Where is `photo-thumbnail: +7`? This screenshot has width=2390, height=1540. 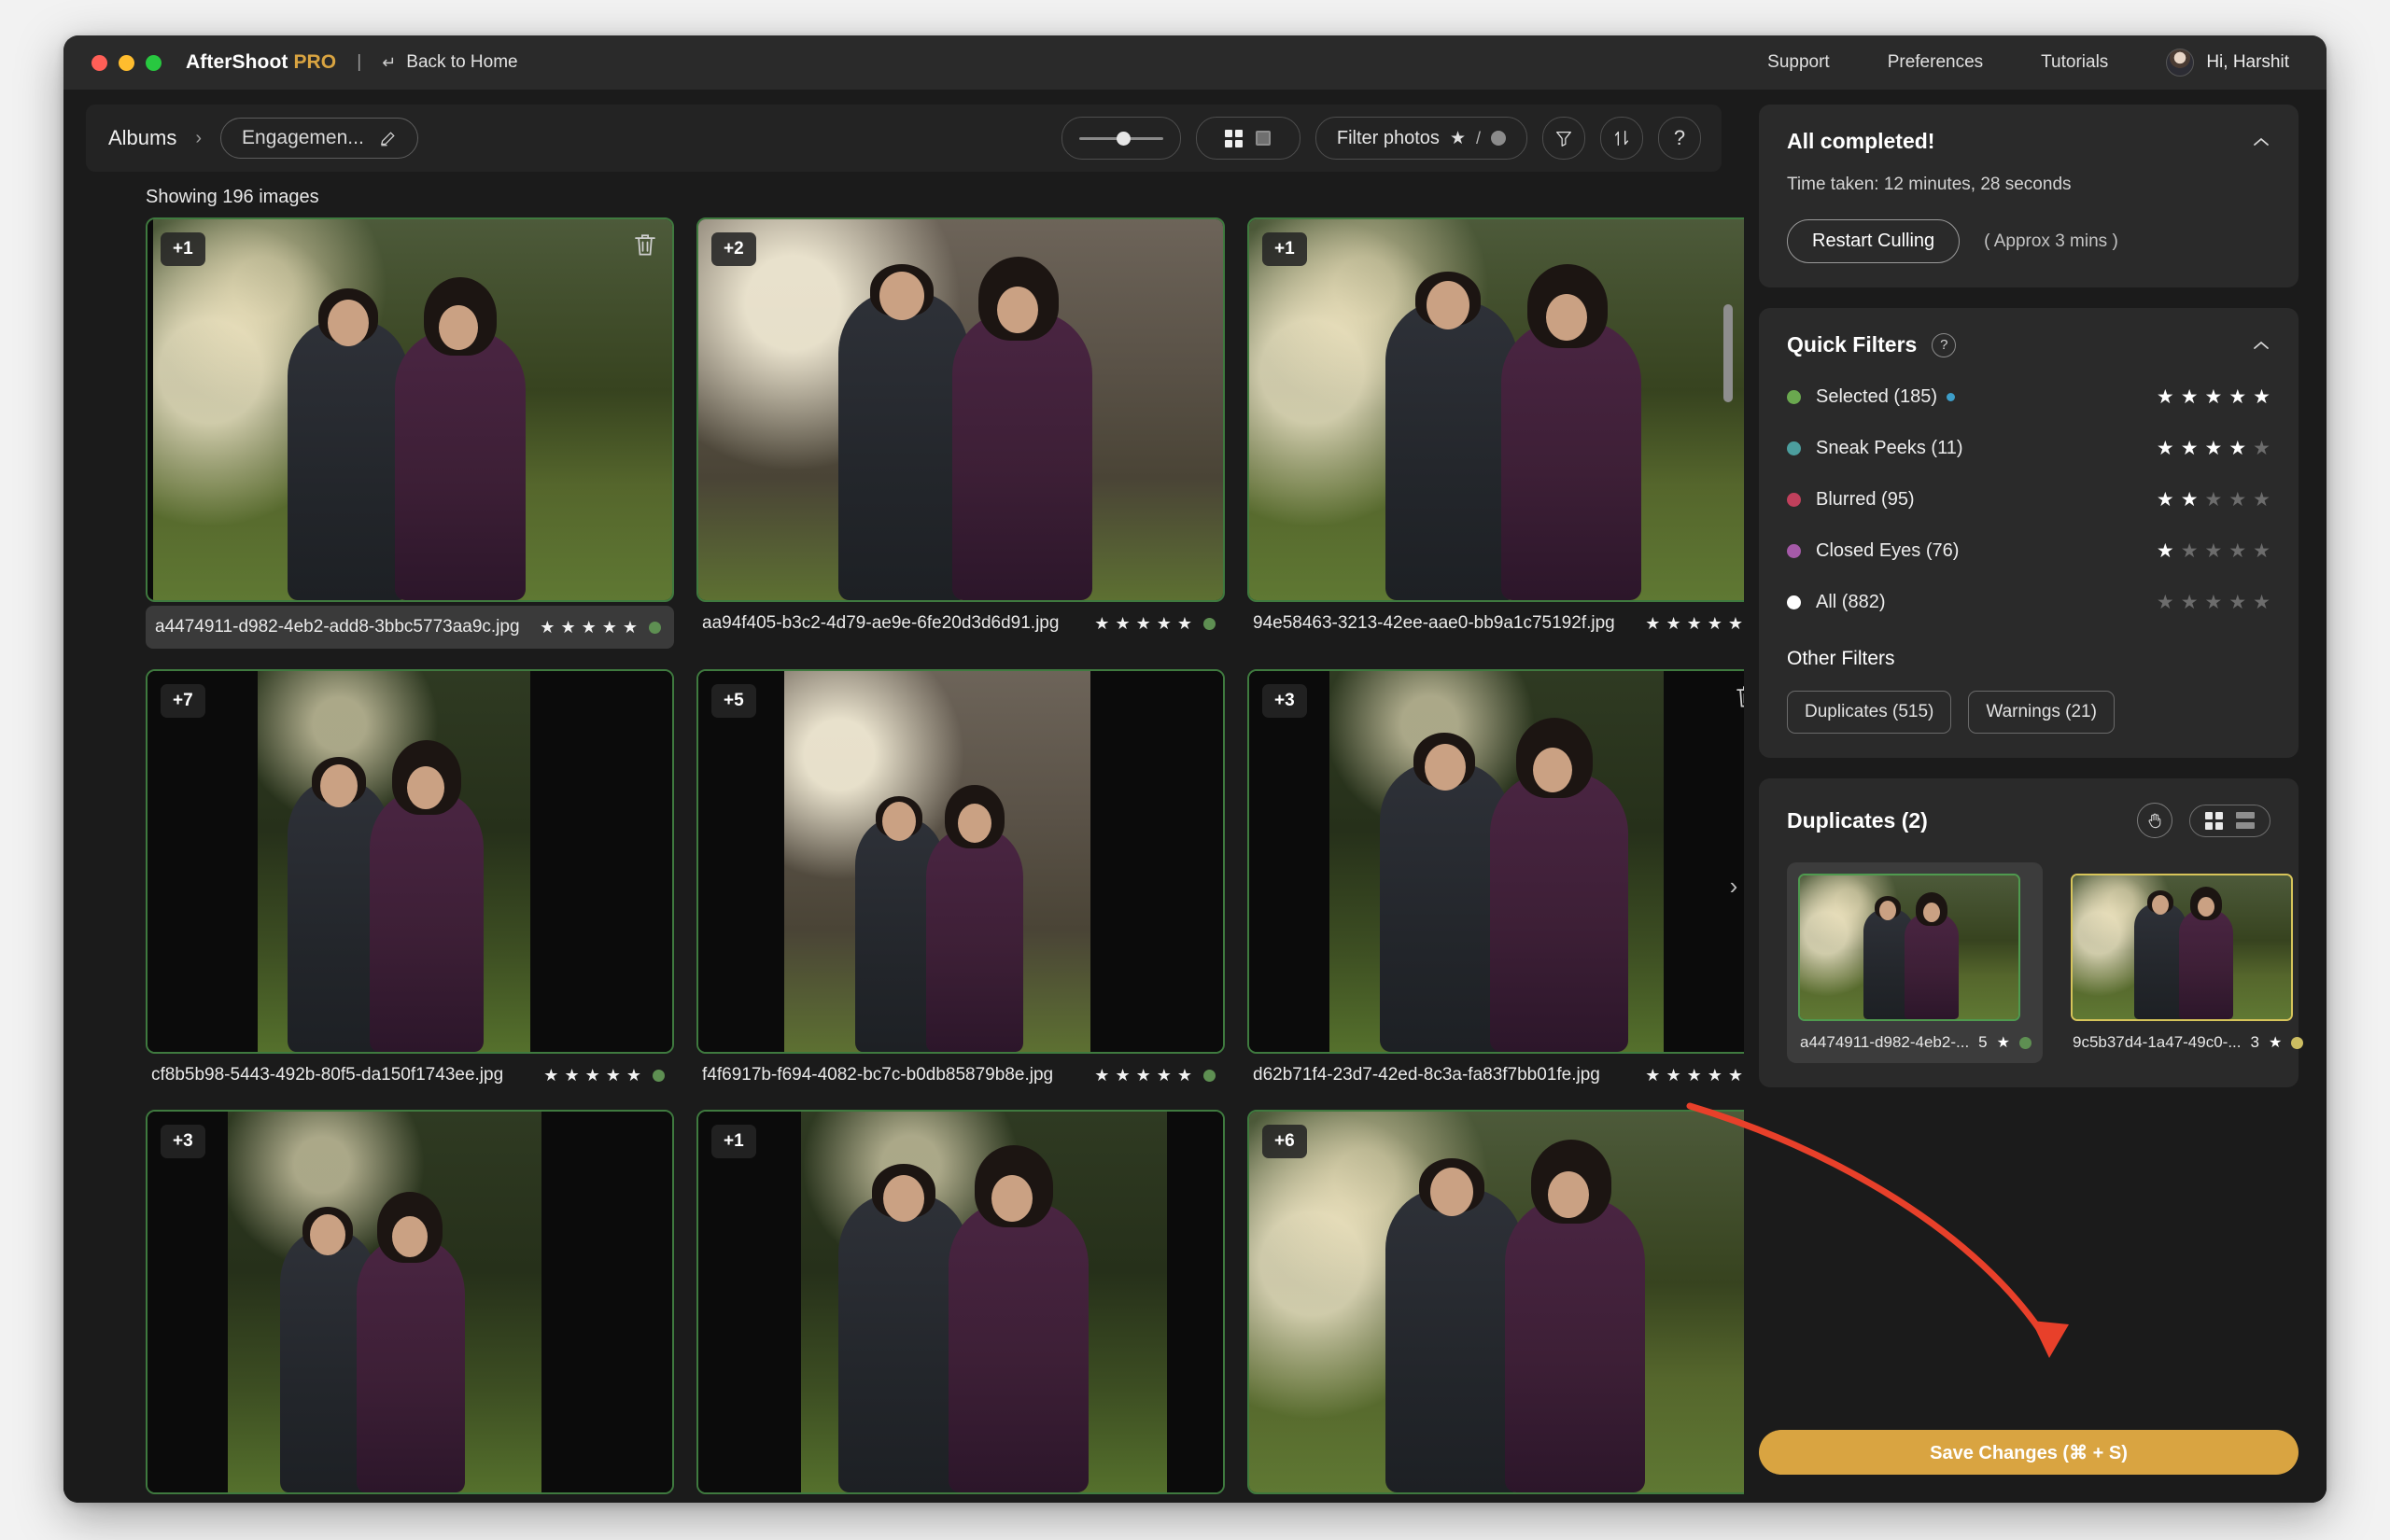 photo-thumbnail: +7 is located at coordinates (410, 861).